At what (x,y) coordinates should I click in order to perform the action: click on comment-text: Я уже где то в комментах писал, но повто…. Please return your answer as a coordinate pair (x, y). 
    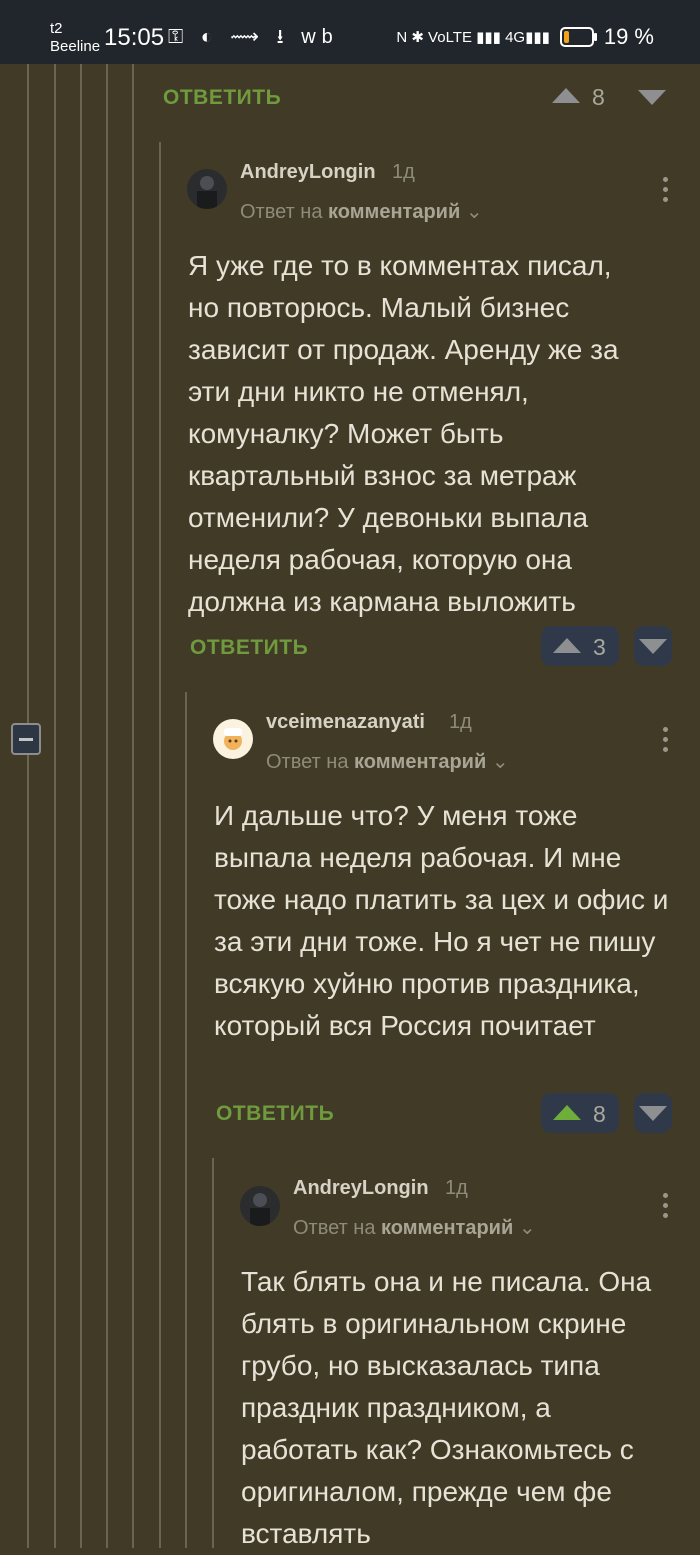
    Looking at the image, I should click on (403, 433).